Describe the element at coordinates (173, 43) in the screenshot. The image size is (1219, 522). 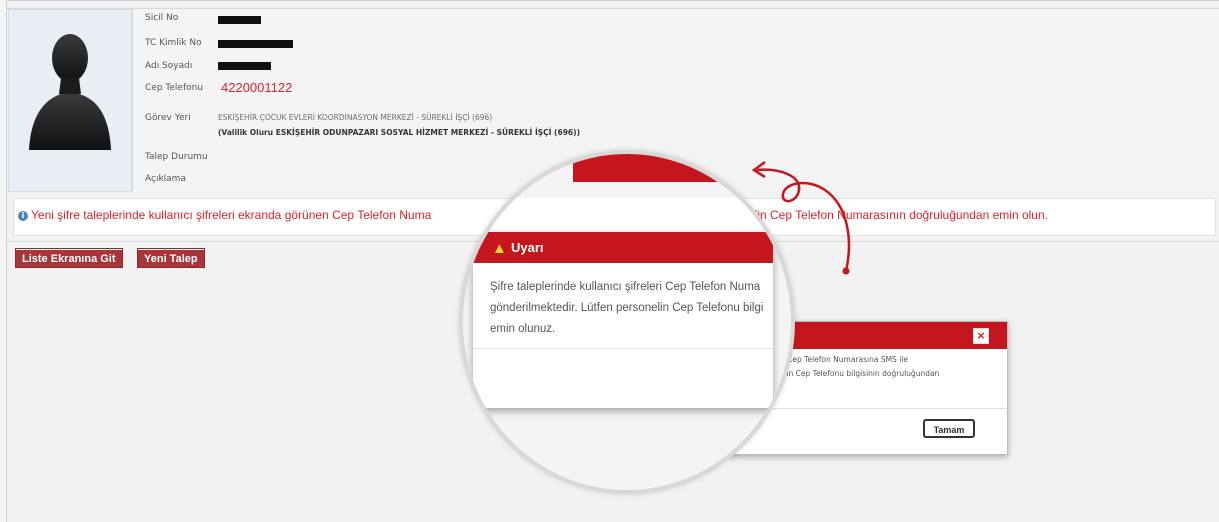
I see `tc-kimlik-no-label: TC Kimlik No` at that location.